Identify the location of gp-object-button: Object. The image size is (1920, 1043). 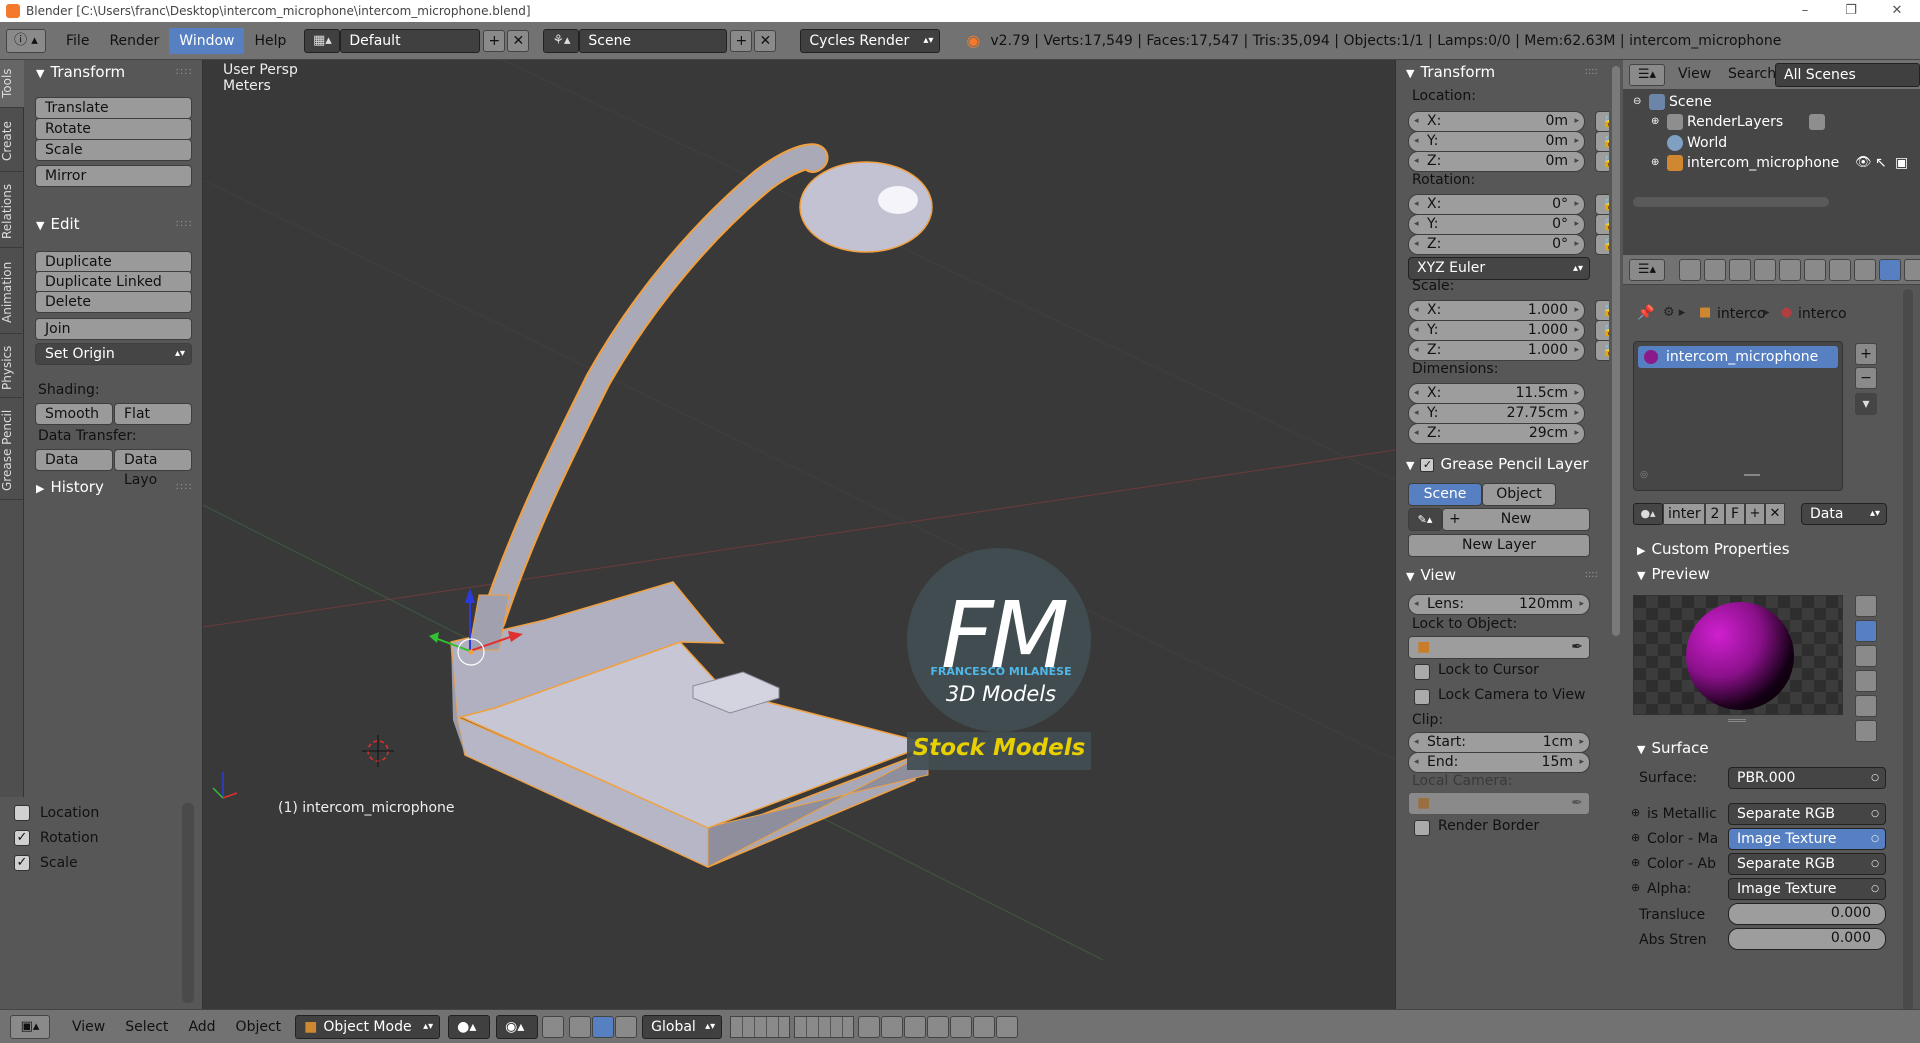
(1519, 494).